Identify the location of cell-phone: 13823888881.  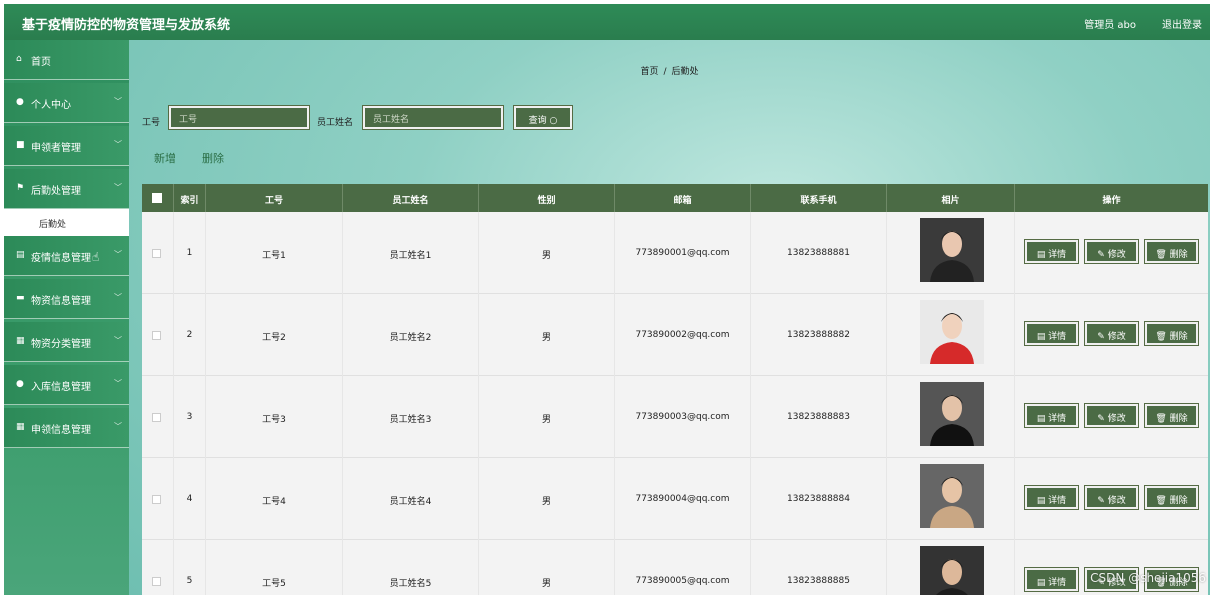
(819, 253).